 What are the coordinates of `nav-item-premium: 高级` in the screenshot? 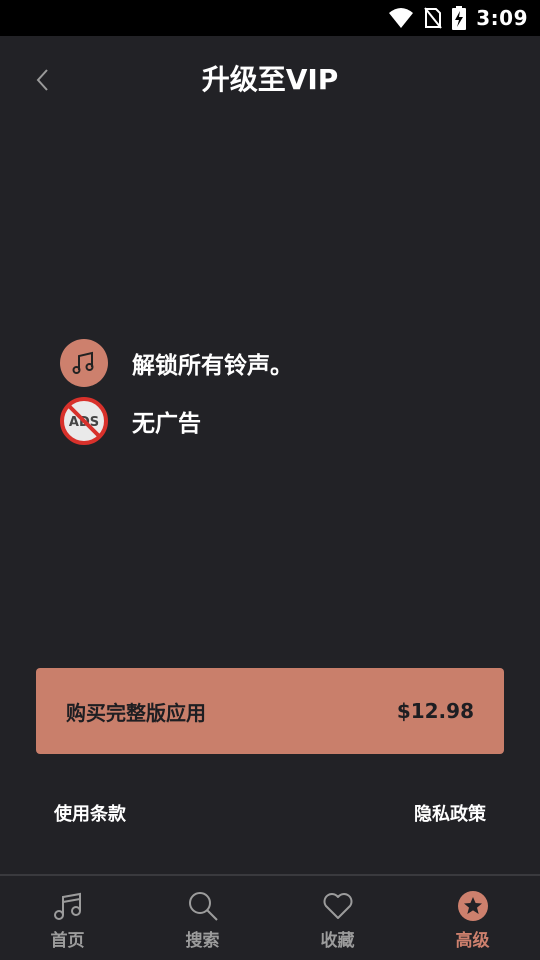 It's located at (472, 918).